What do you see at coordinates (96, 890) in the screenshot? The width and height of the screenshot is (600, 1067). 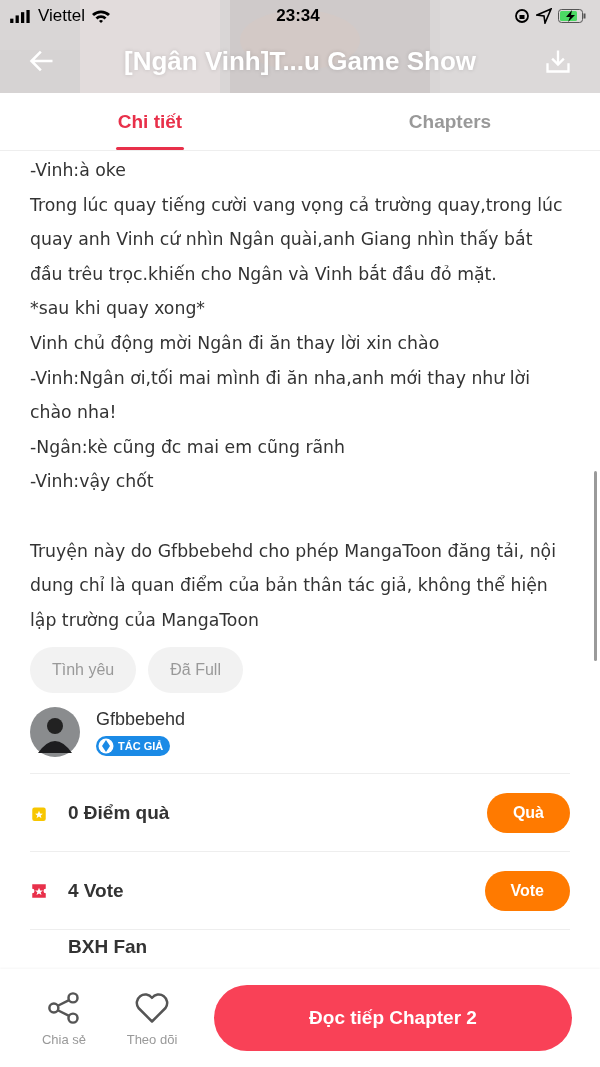 I see `stat-label: 4 Vote` at bounding box center [96, 890].